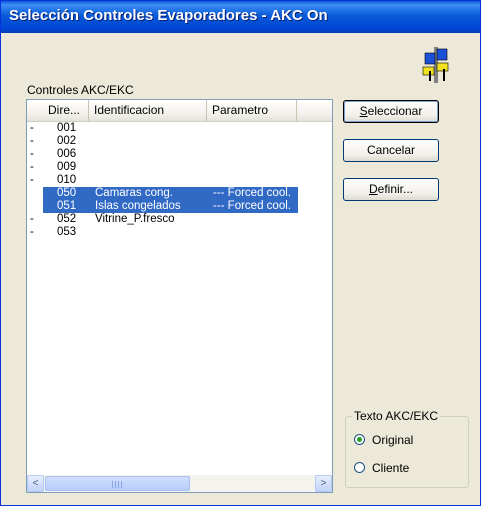 This screenshot has height=506, width=481. Describe the element at coordinates (67, 219) in the screenshot. I see `list-item-direccion: 052` at that location.